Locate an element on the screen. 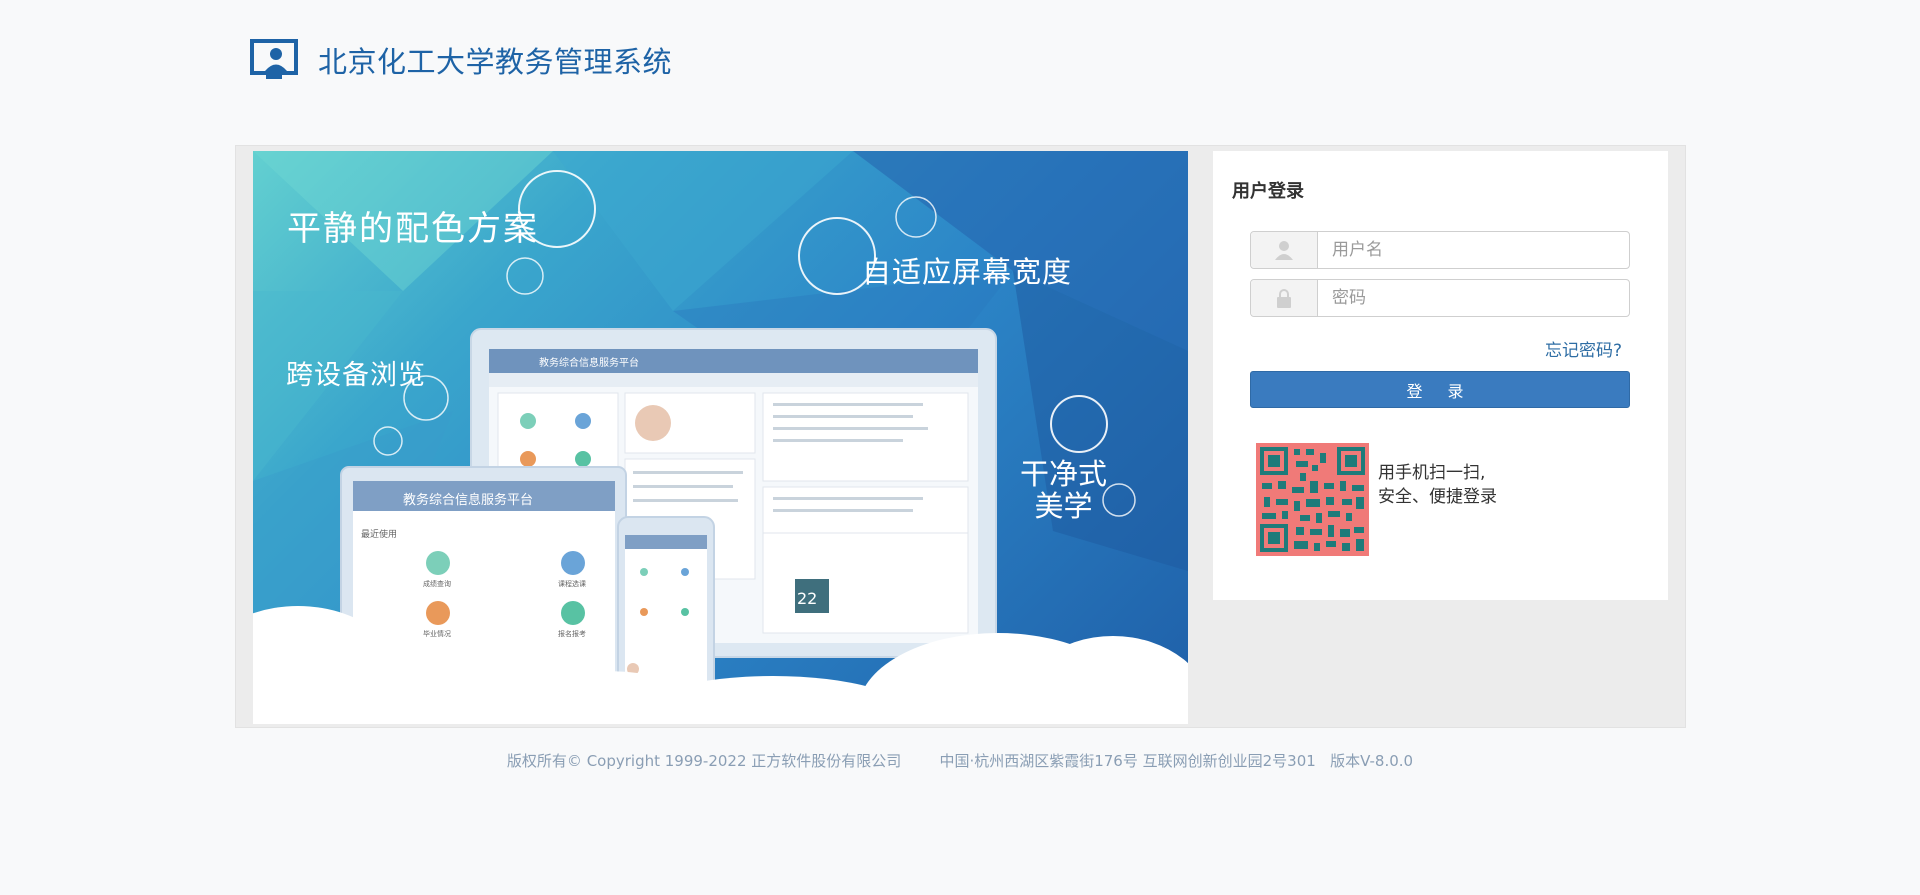 The width and height of the screenshot is (1920, 895). header: 北京化工大学教务管理系统 is located at coordinates (461, 60).